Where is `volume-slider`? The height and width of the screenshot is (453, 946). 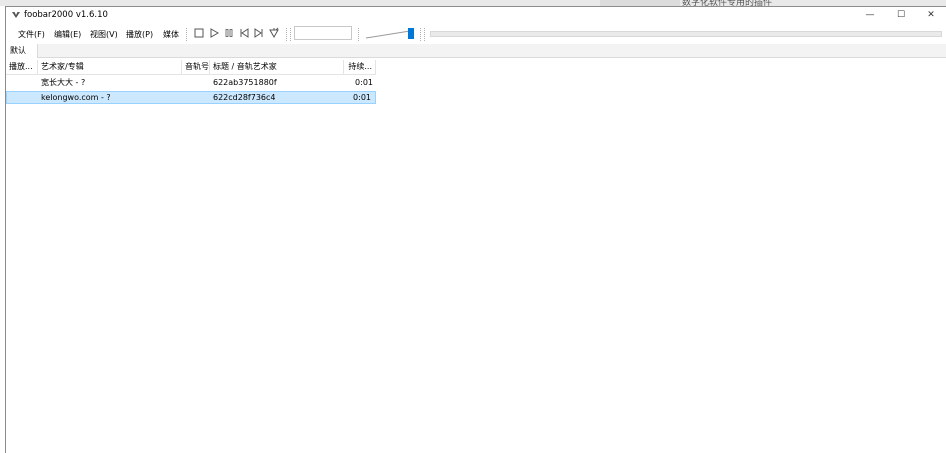 volume-slider is located at coordinates (389, 34).